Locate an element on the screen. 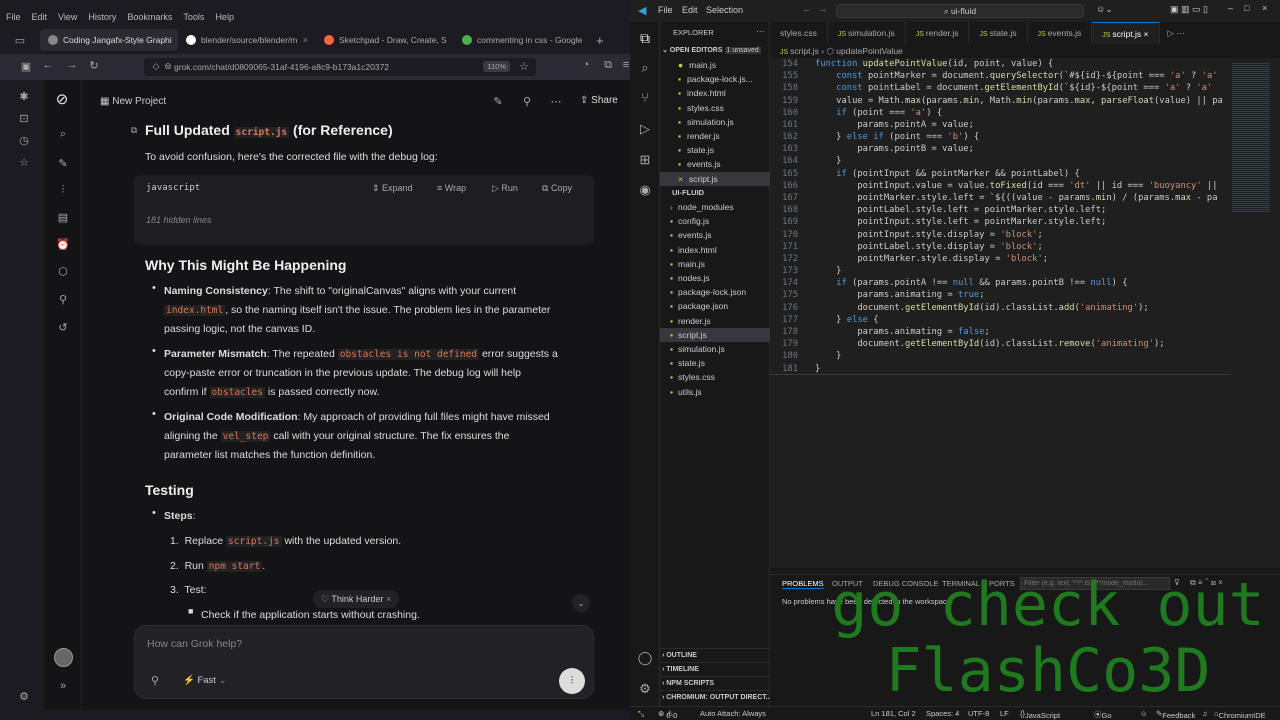 This screenshot has width=1280, height=720. close-pill-icon: × is located at coordinates (388, 599).